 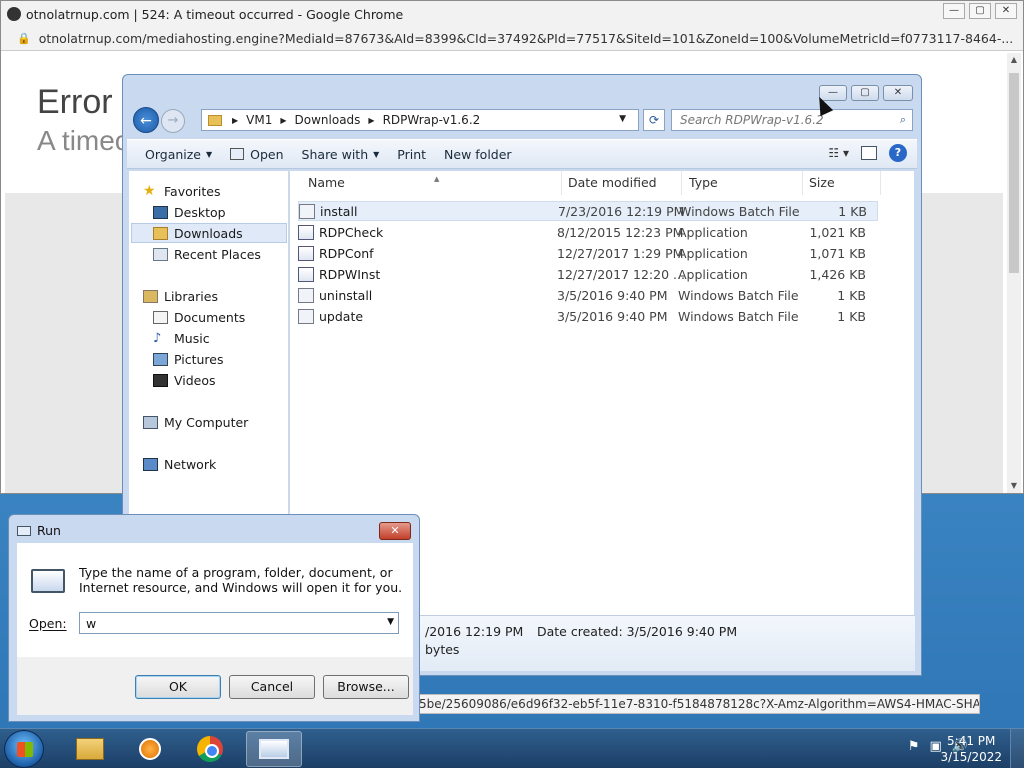 I want to click on scroll-down-icon: ▼, so click(x=1014, y=486).